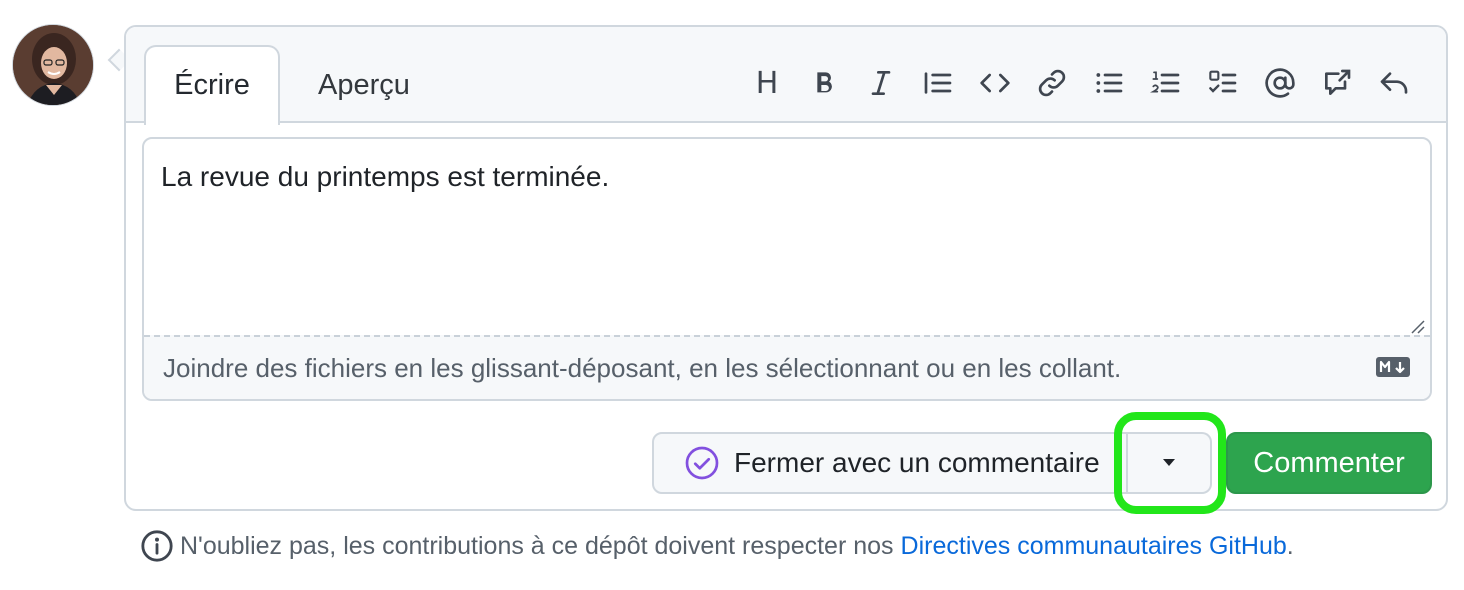  What do you see at coordinates (881, 83) in the screenshot?
I see `italic-icon` at bounding box center [881, 83].